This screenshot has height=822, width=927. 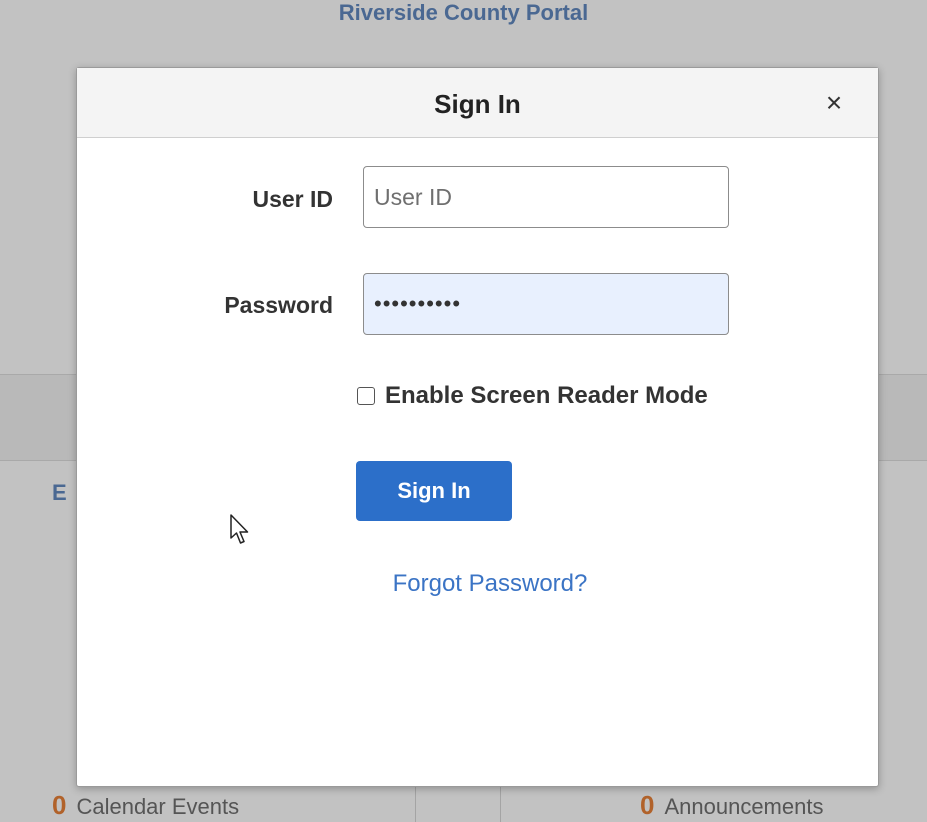 I want to click on user-id-label: User ID, so click(x=292, y=199).